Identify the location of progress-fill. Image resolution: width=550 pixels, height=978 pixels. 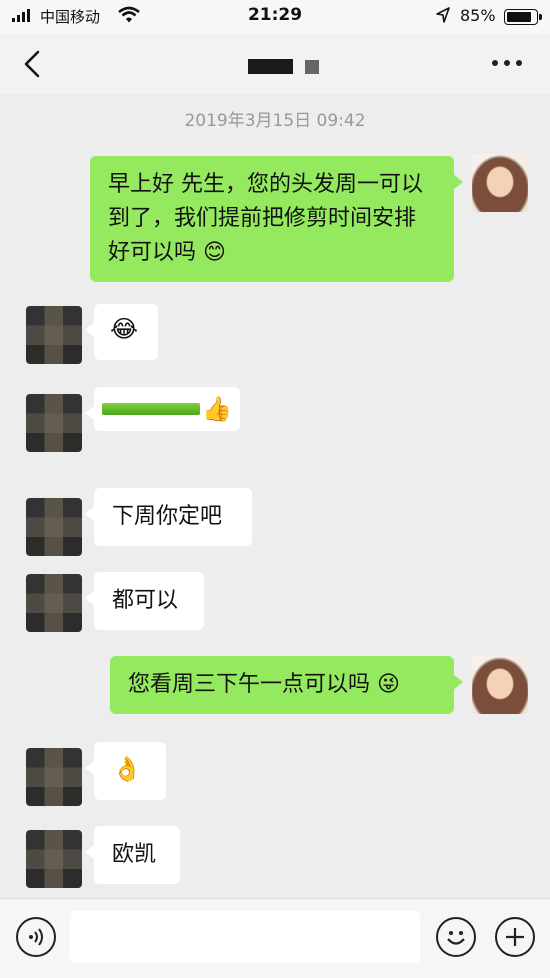
(151, 409).